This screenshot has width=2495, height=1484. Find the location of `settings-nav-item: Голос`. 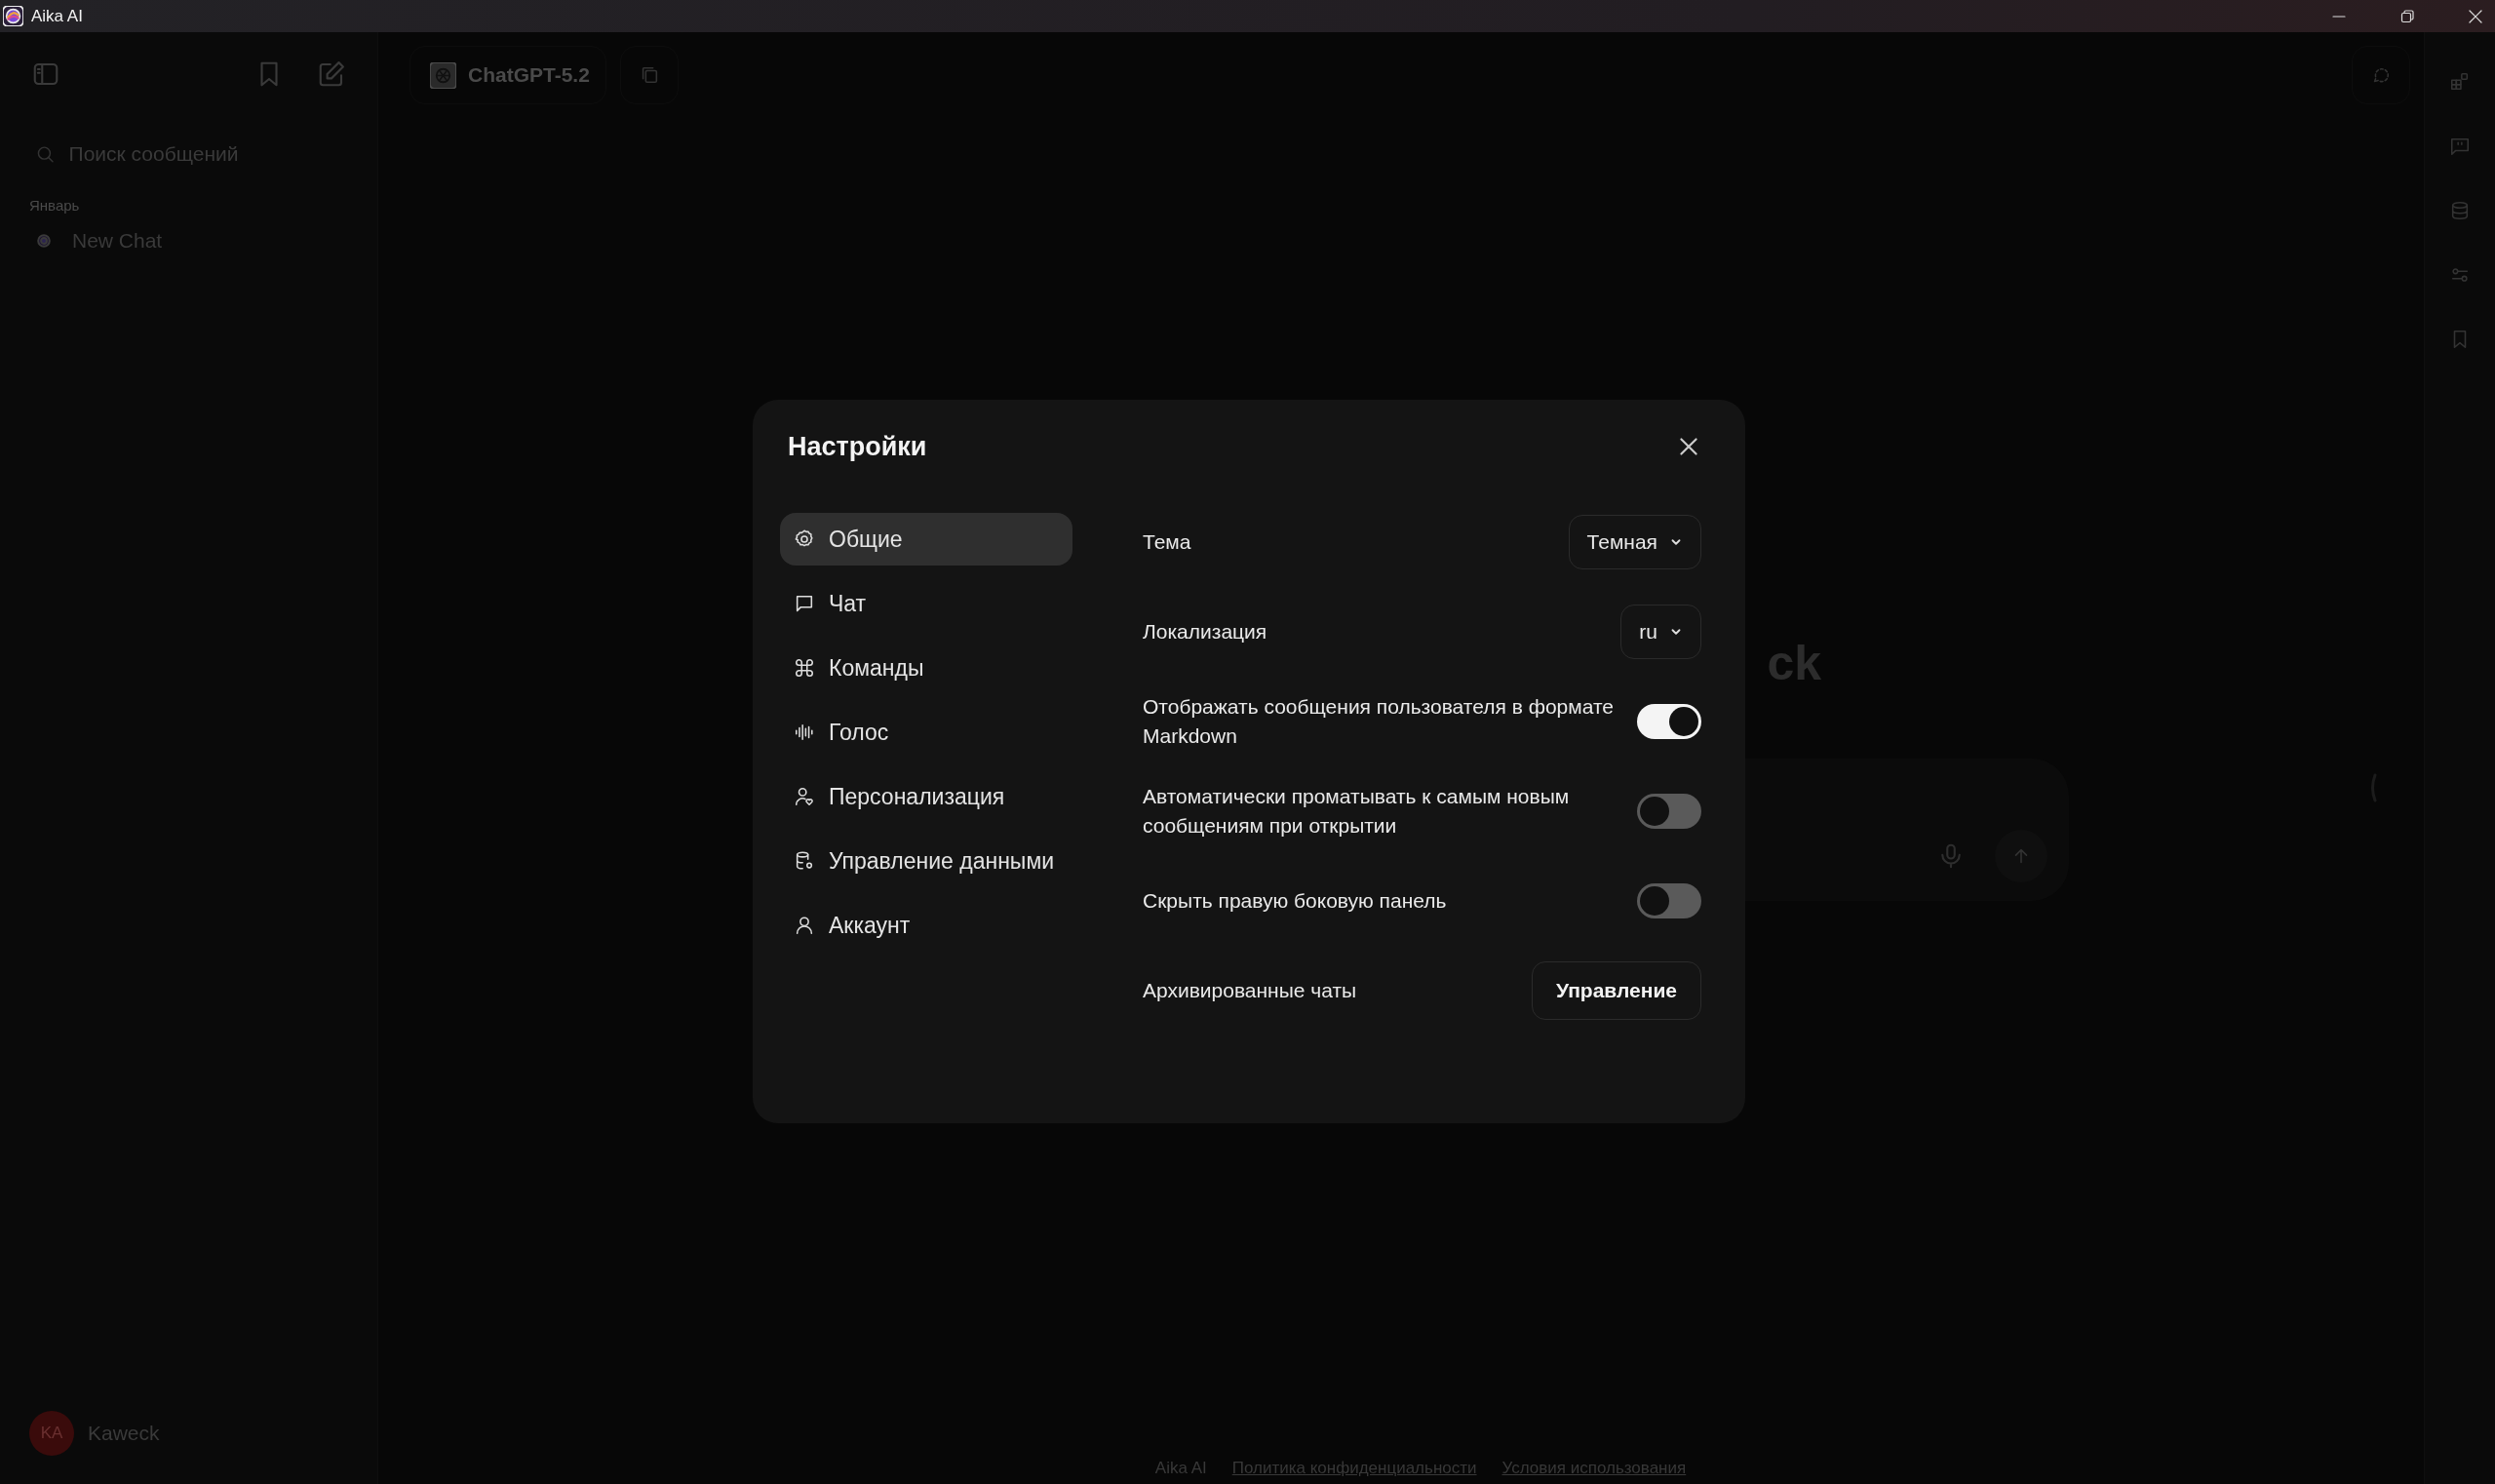

settings-nav-item: Голос is located at coordinates (926, 732).